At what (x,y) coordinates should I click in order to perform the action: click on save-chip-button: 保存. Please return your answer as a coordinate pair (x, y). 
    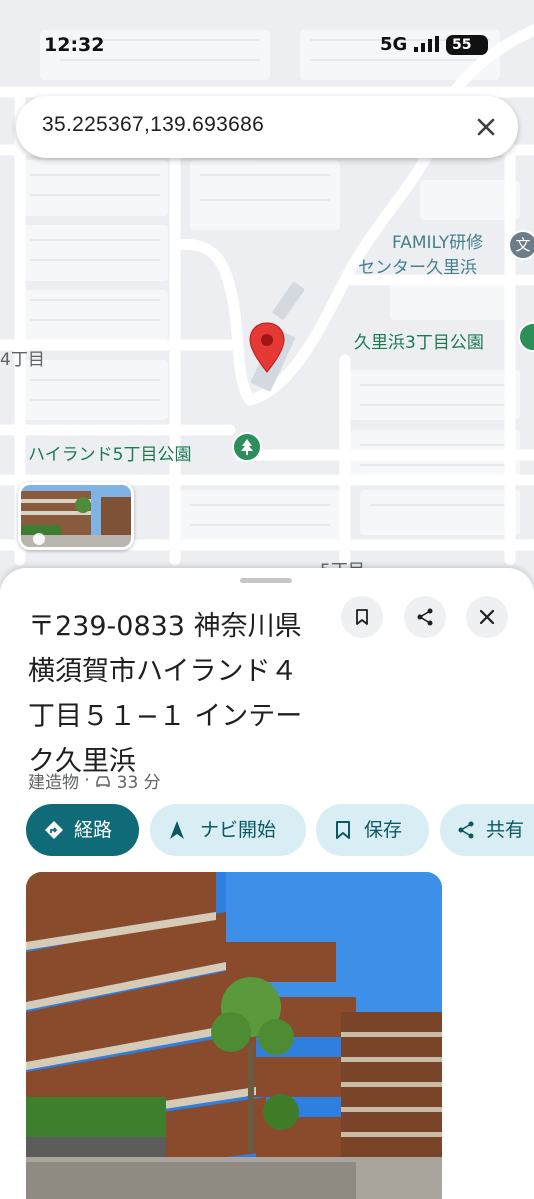
    Looking at the image, I should click on (372, 830).